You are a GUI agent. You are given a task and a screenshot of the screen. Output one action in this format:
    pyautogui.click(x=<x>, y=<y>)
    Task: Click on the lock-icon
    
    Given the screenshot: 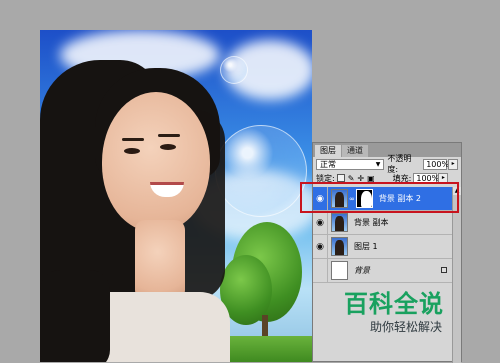 What is the action you would take?
    pyautogui.click(x=444, y=270)
    